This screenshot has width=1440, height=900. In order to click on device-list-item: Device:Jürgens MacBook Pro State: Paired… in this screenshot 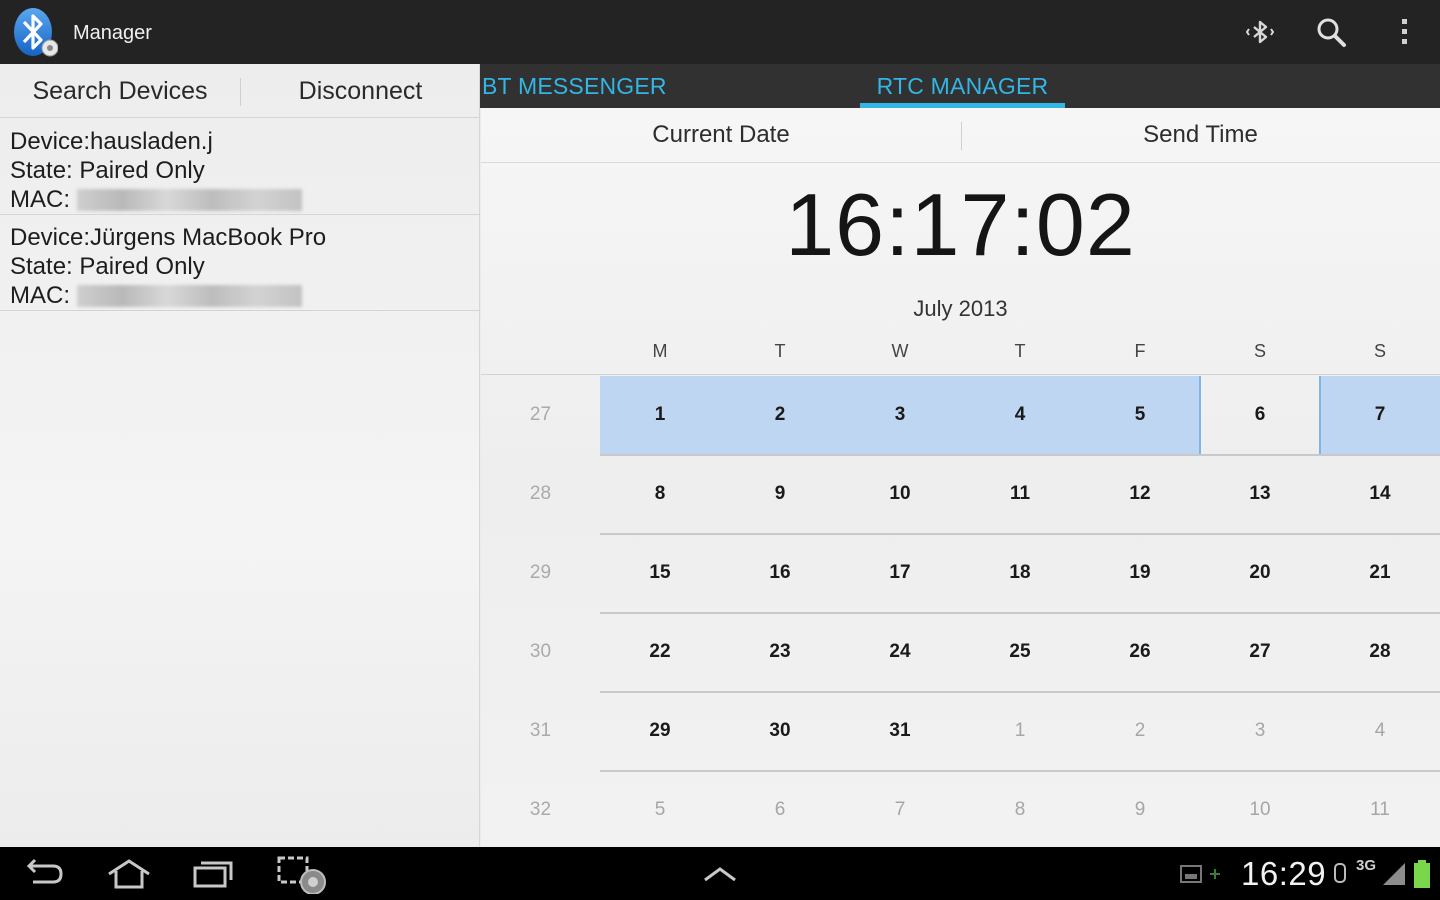, I will do `click(240, 263)`.